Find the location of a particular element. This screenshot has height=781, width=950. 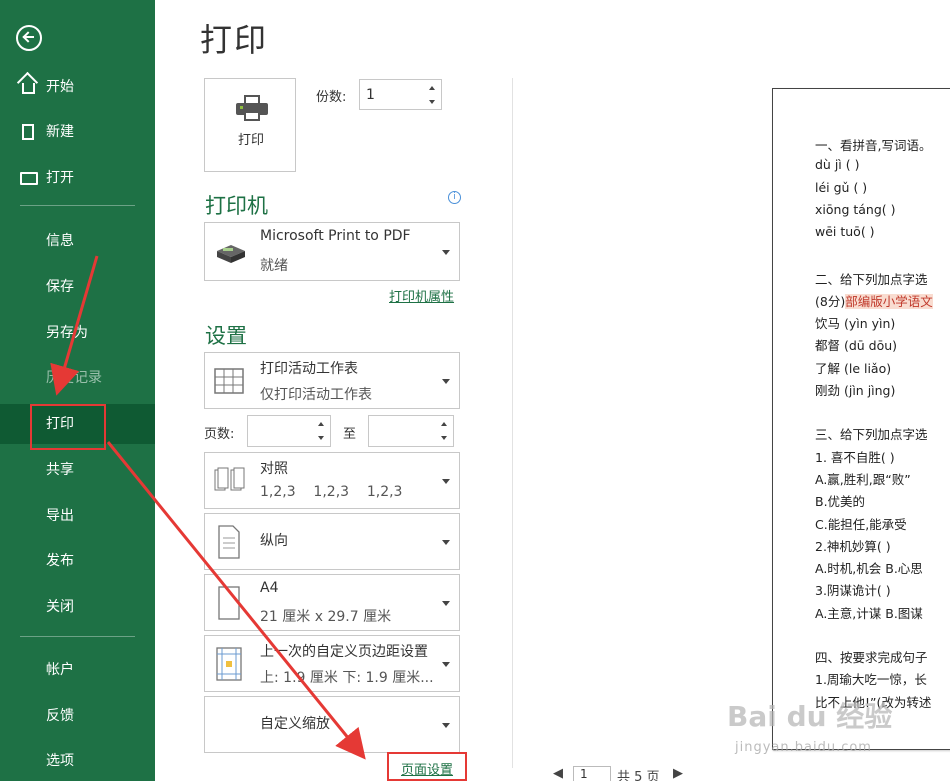

paper-size-secondary: 21 厘米 x 29.7 厘米 is located at coordinates (326, 617).